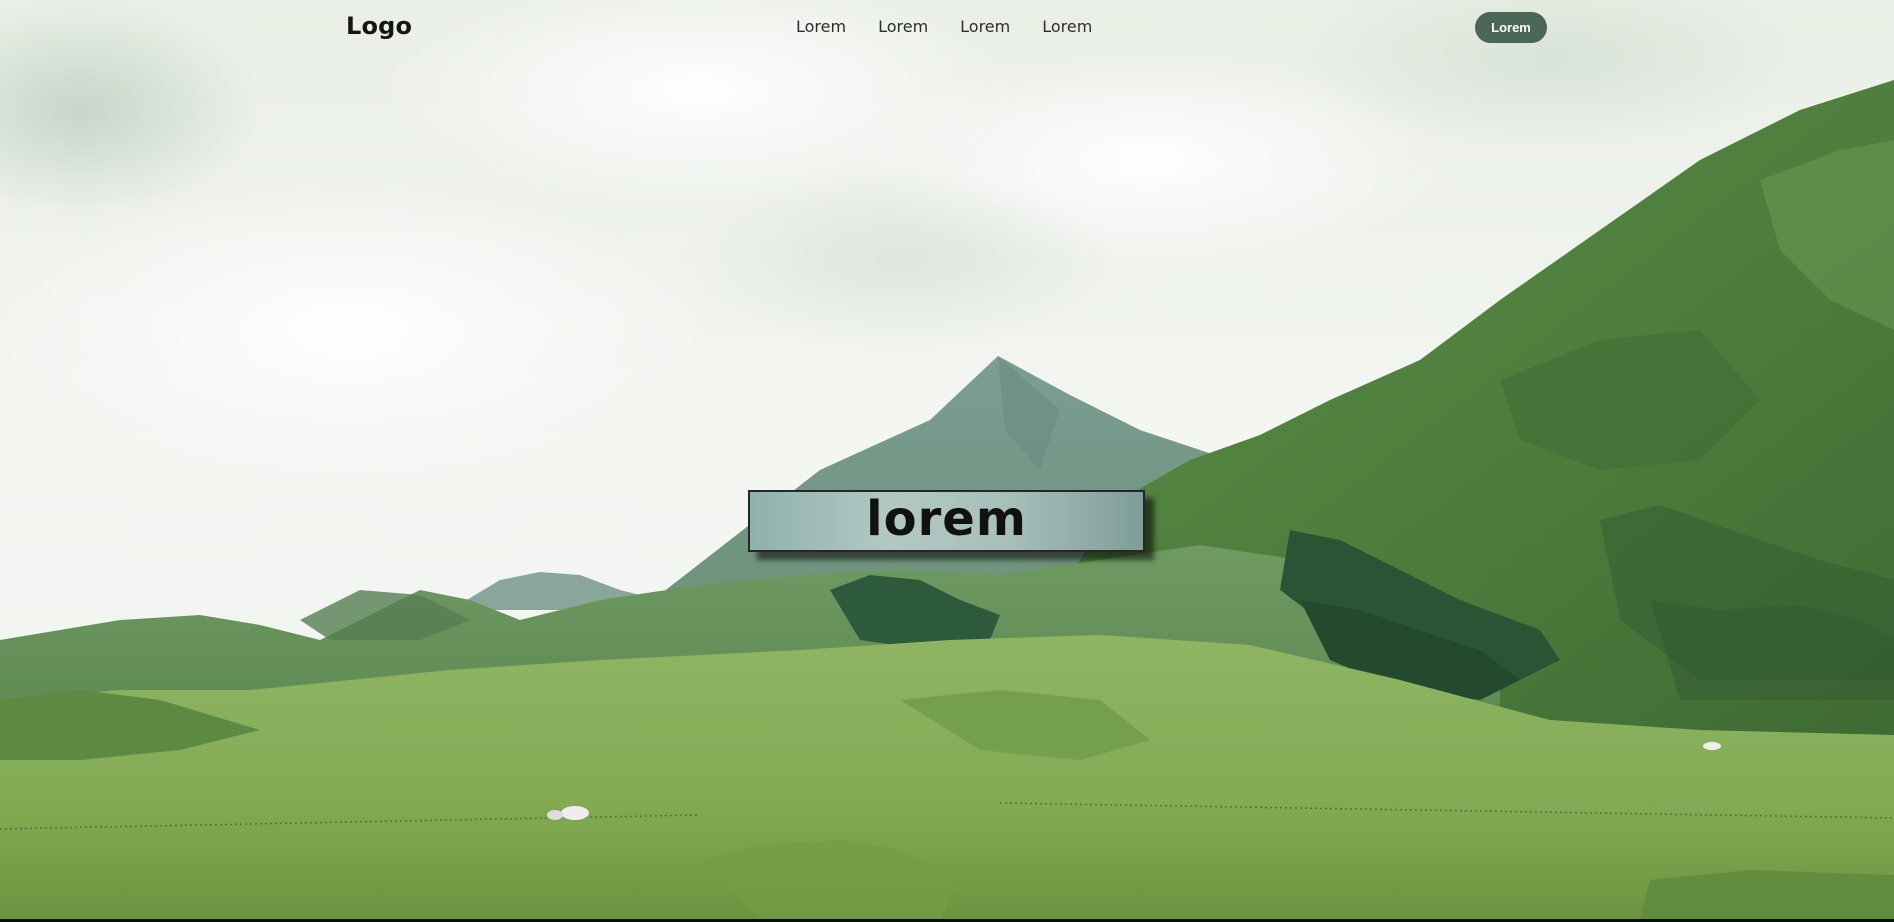 This screenshot has height=922, width=1894. Describe the element at coordinates (379, 26) in the screenshot. I see `logo: Logo` at that location.